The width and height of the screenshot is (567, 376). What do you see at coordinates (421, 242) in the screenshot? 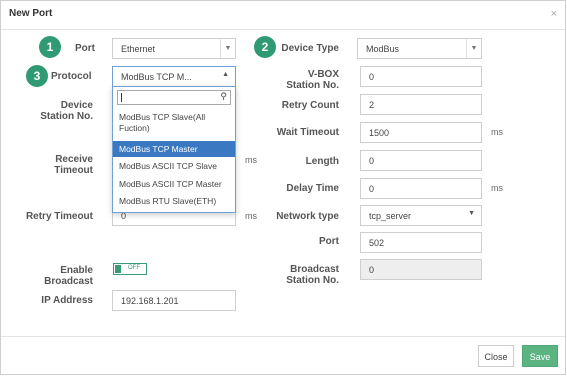
I see `port-number-input: 502` at bounding box center [421, 242].